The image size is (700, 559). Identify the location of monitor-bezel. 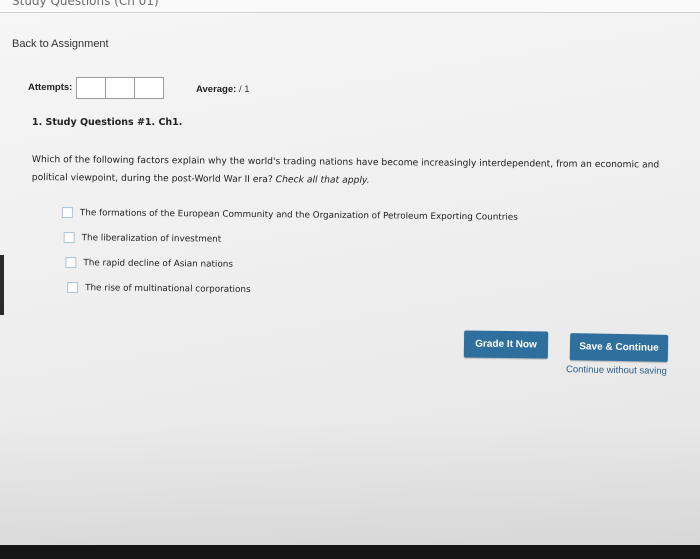
(350, 552).